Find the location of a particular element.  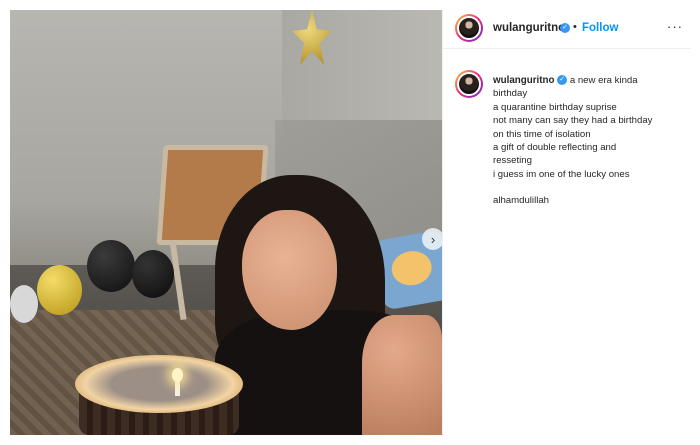

caption-avatar is located at coordinates (469, 84).